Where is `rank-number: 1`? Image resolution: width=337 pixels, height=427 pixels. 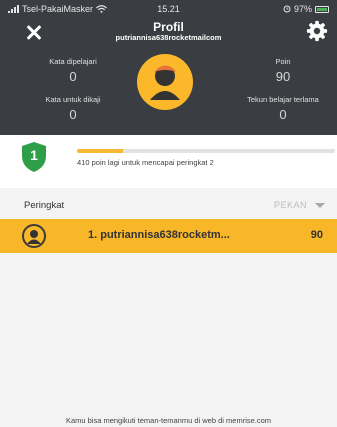
rank-number: 1 is located at coordinates (34, 155).